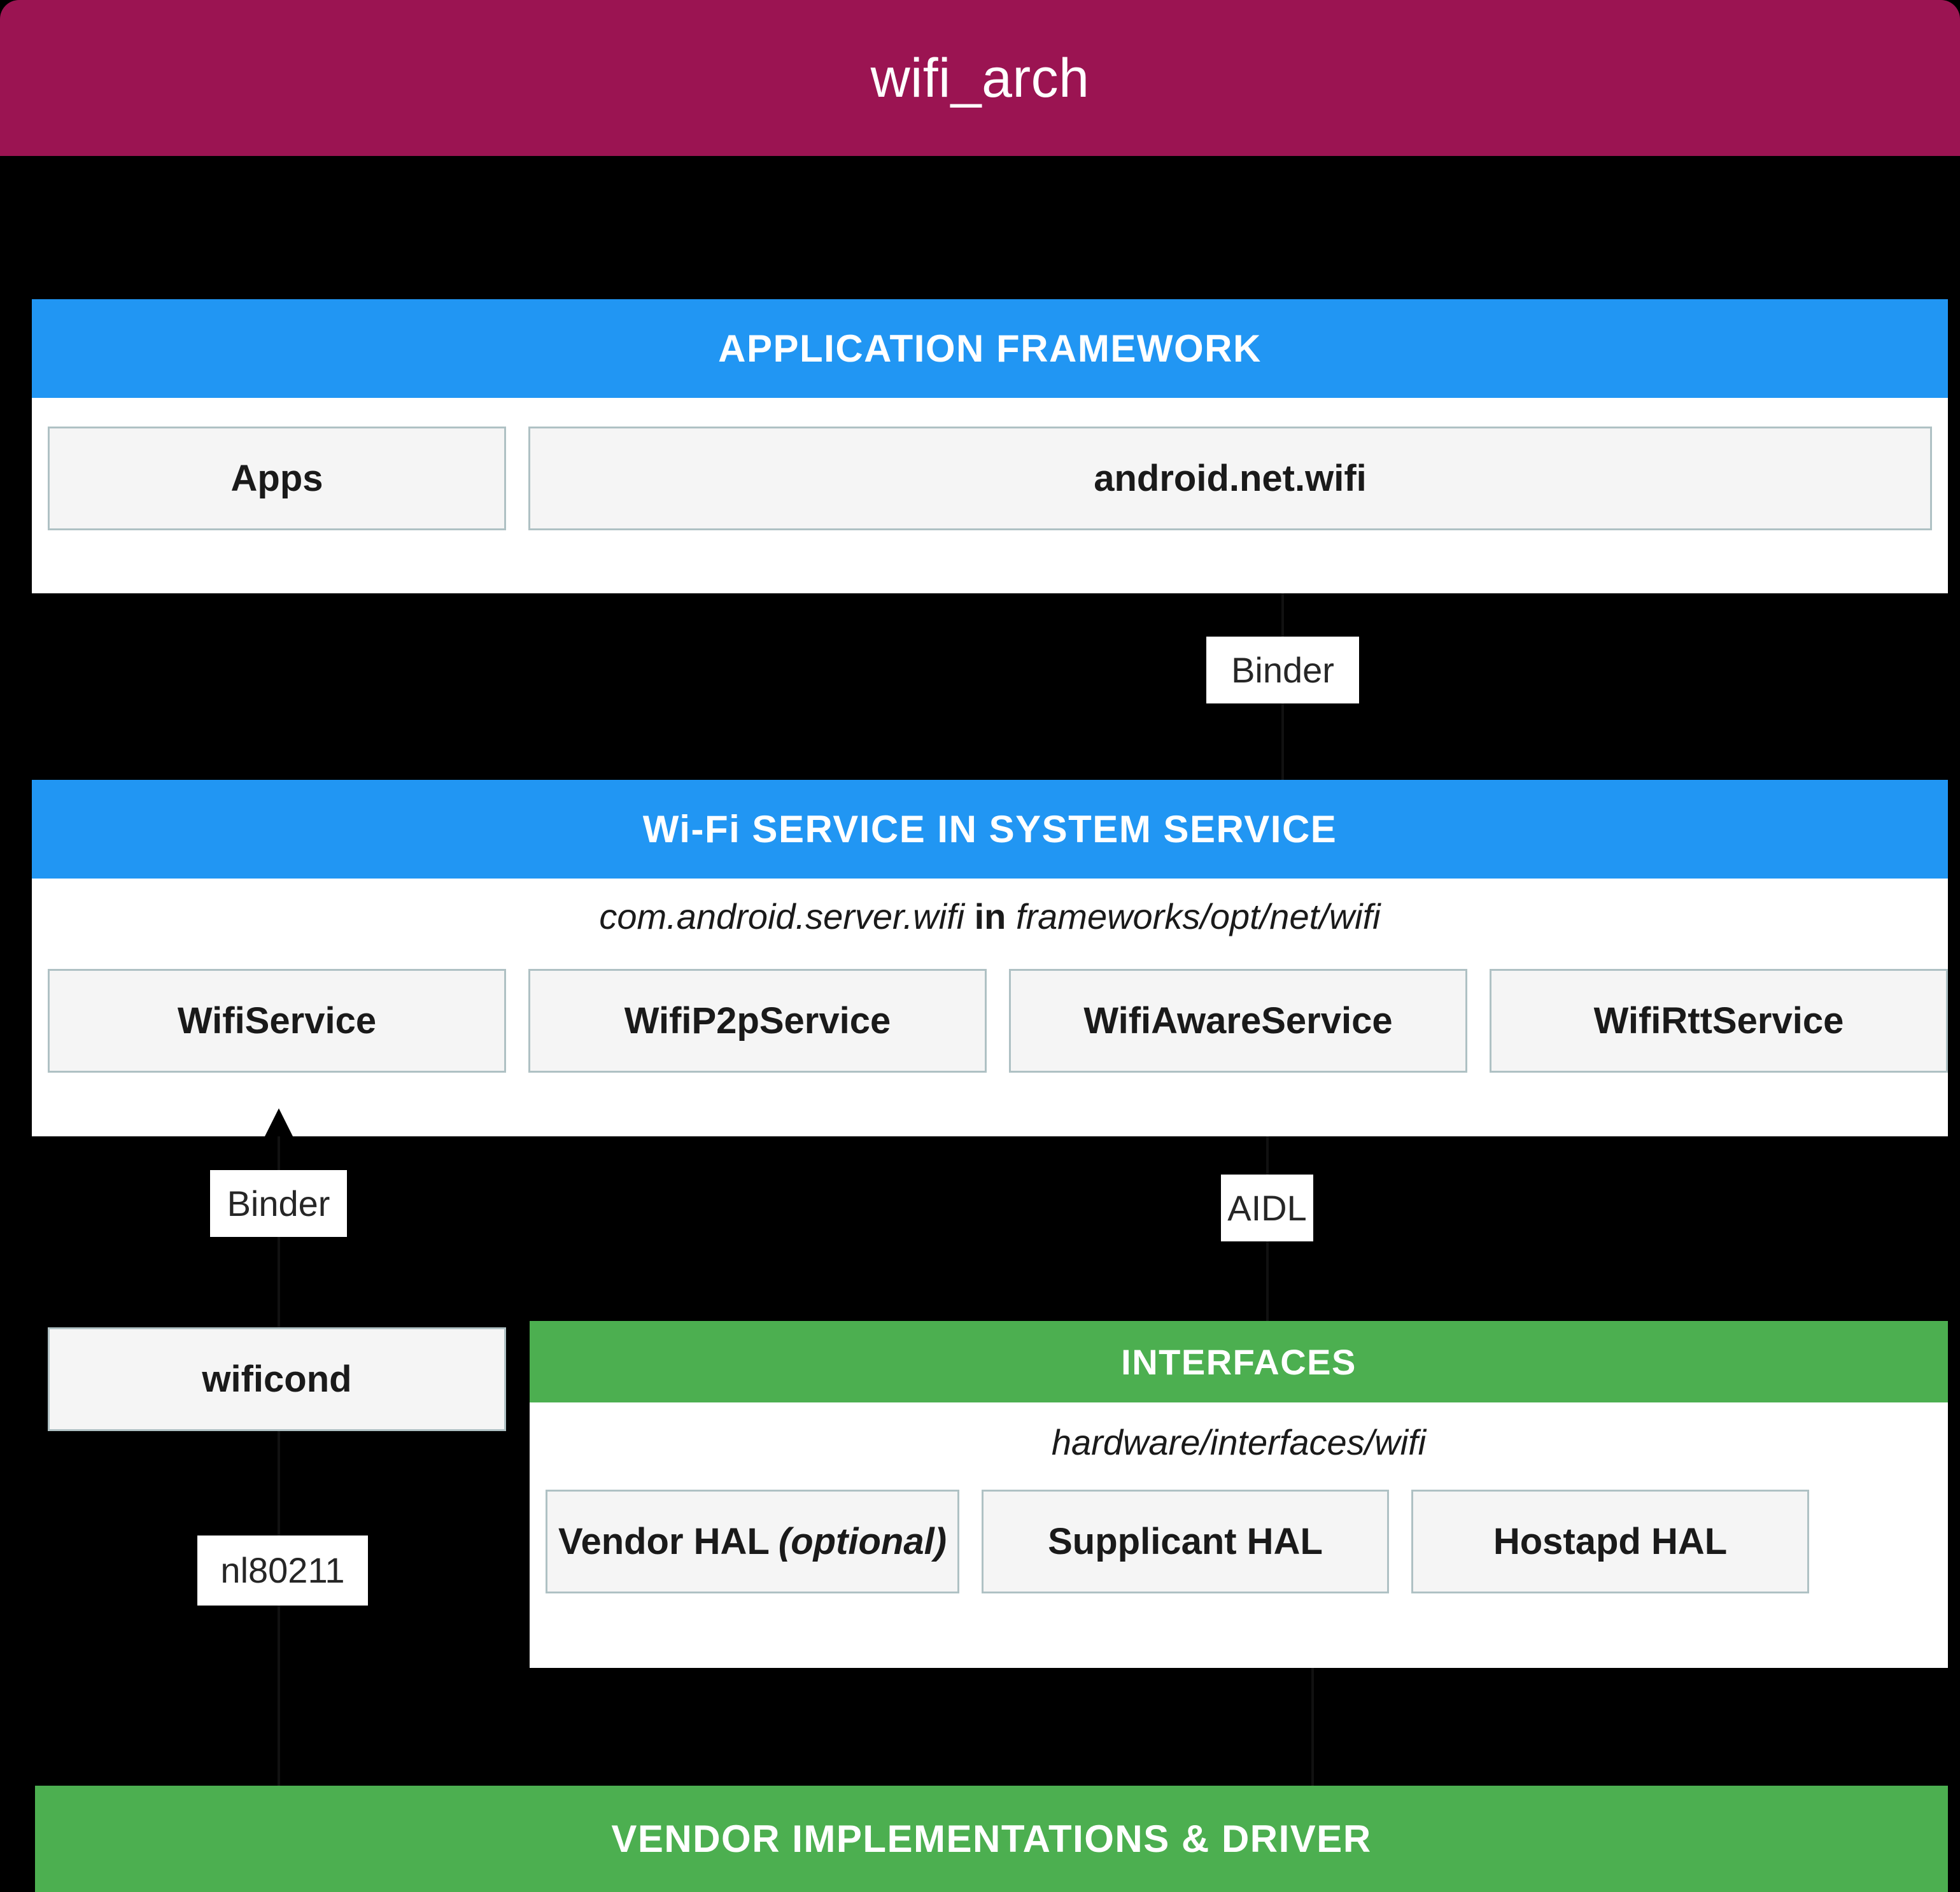 This screenshot has width=1960, height=1892. I want to click on box-wifiawareservice-label: WifiAwareService, so click(1238, 1021).